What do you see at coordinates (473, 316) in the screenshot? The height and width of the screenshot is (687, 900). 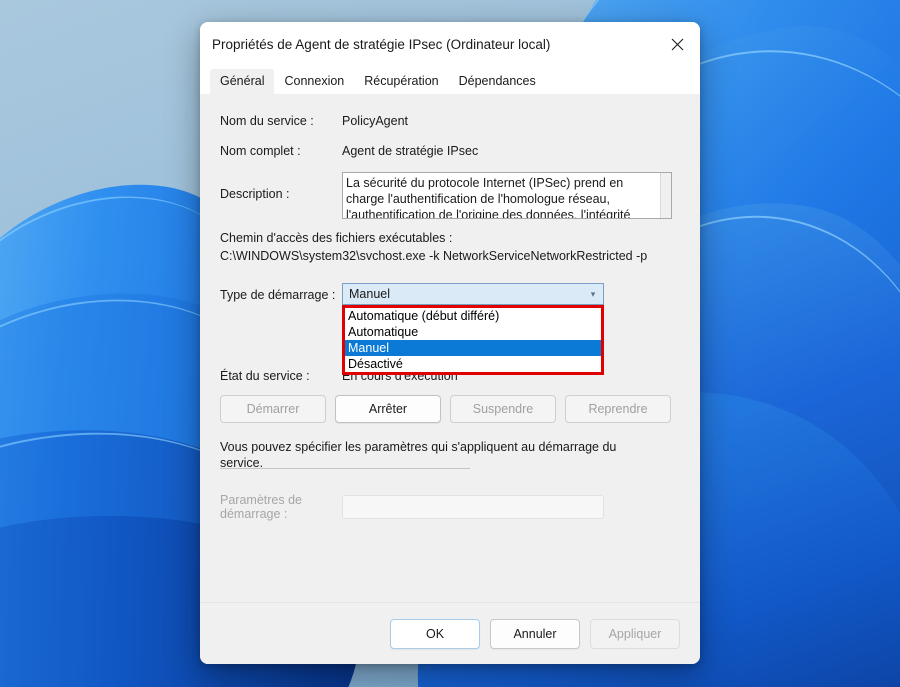 I see `dropdown-option-automatique-differe: Automatique (début différé)` at bounding box center [473, 316].